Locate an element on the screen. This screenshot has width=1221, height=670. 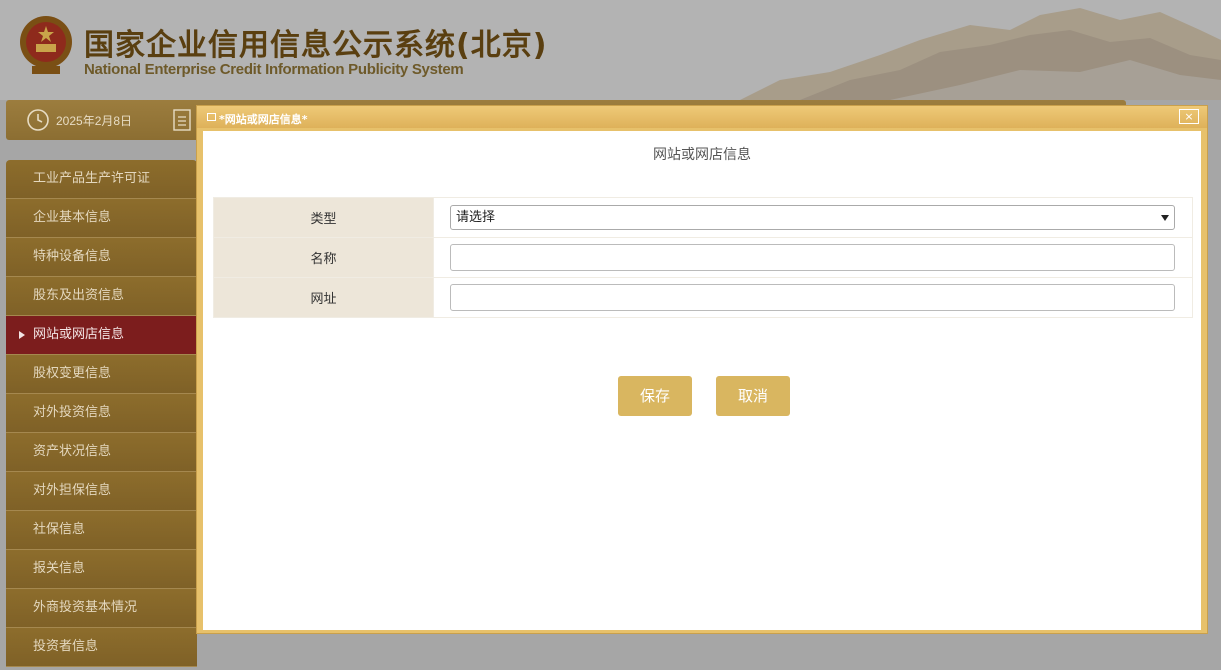
cancel-button: 取消 is located at coordinates (753, 396).